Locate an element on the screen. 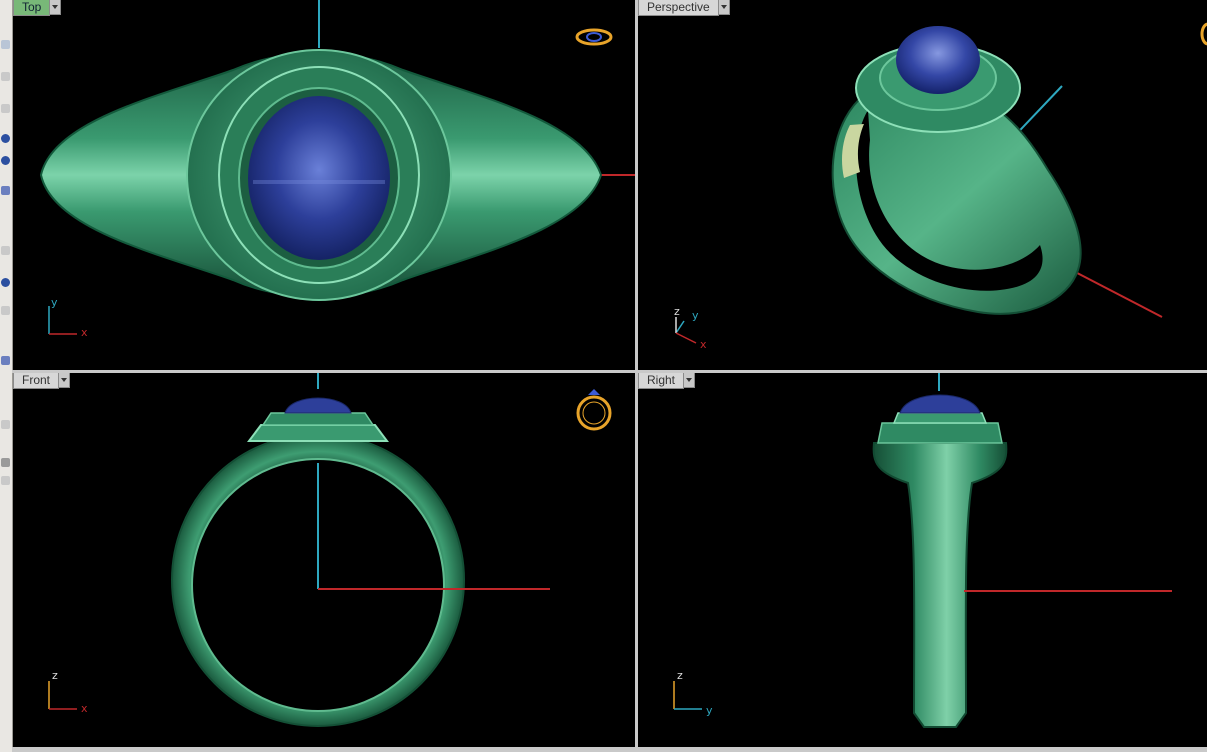  ring-front-view-icon is located at coordinates (594, 410).